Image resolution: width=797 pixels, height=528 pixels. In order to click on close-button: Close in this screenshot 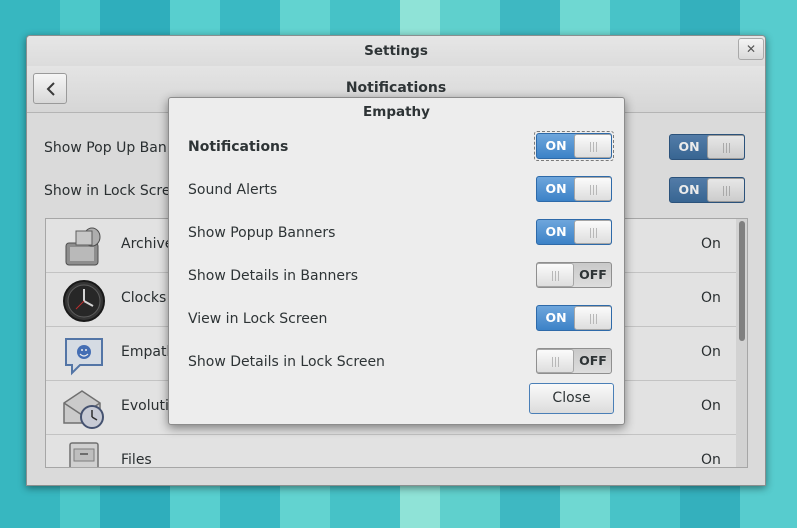, I will do `click(571, 398)`.